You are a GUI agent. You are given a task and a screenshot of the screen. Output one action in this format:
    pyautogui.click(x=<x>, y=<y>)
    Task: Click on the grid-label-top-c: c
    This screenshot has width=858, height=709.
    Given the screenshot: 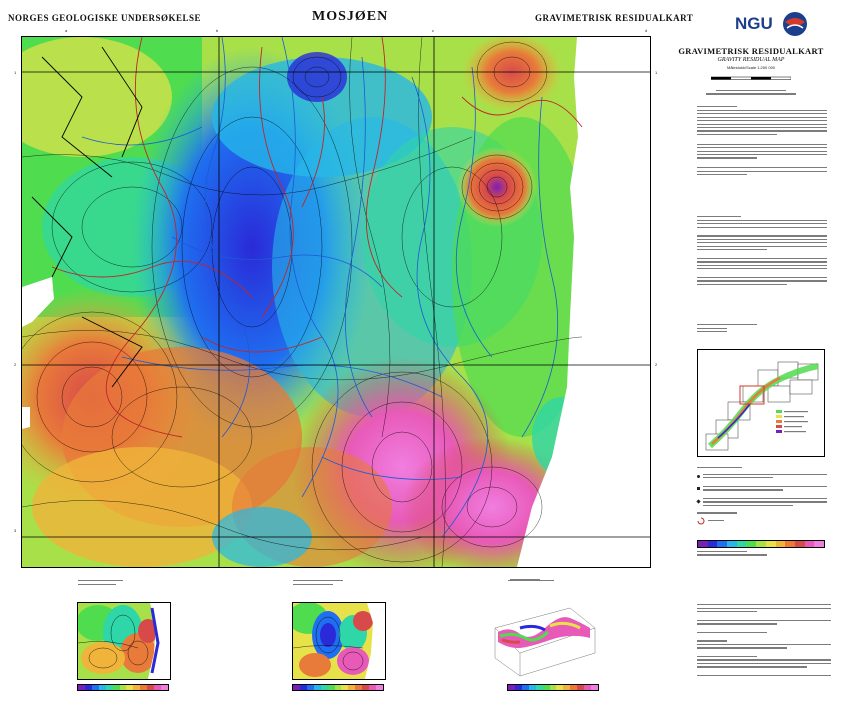 What is the action you would take?
    pyautogui.click(x=433, y=30)
    